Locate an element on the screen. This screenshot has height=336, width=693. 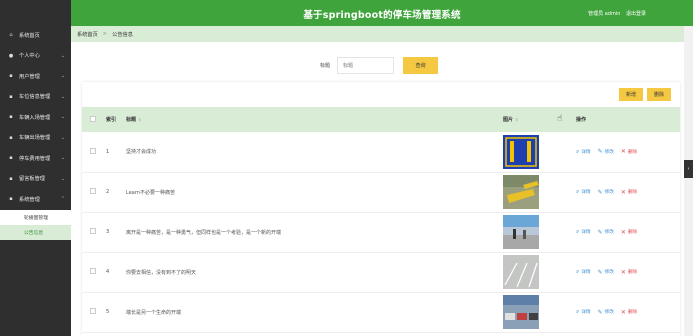
sidebar-item-label: 车辆出场管理 is located at coordinates (35, 138).